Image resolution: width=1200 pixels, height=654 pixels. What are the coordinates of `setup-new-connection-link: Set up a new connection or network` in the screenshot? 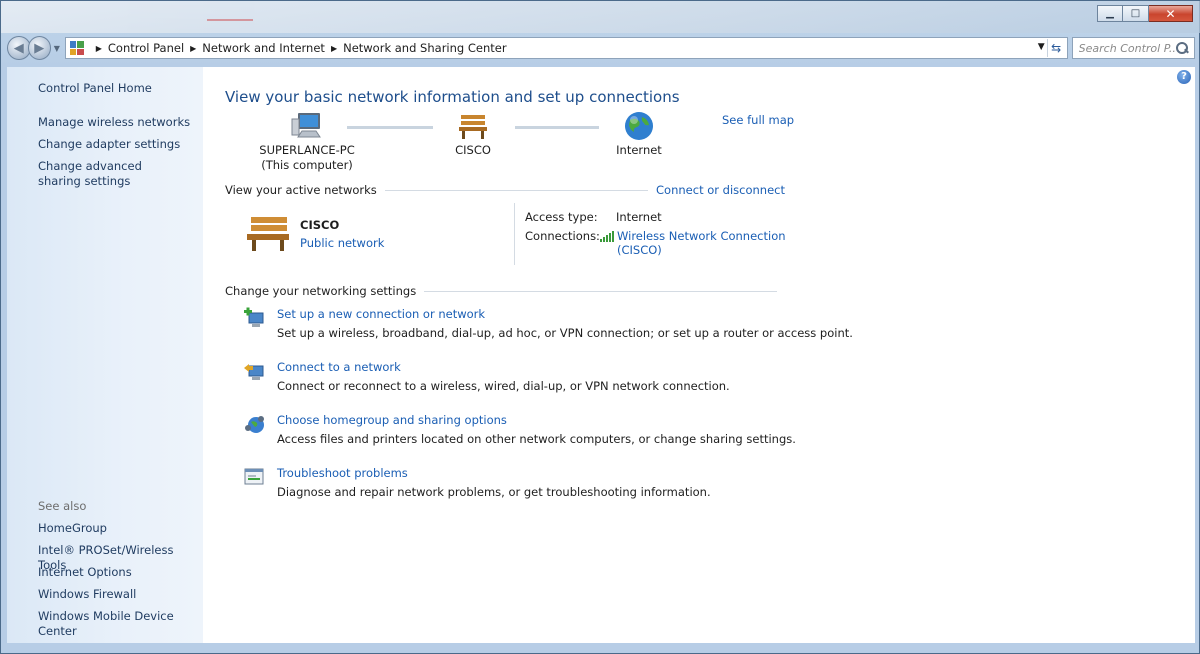 It's located at (381, 314).